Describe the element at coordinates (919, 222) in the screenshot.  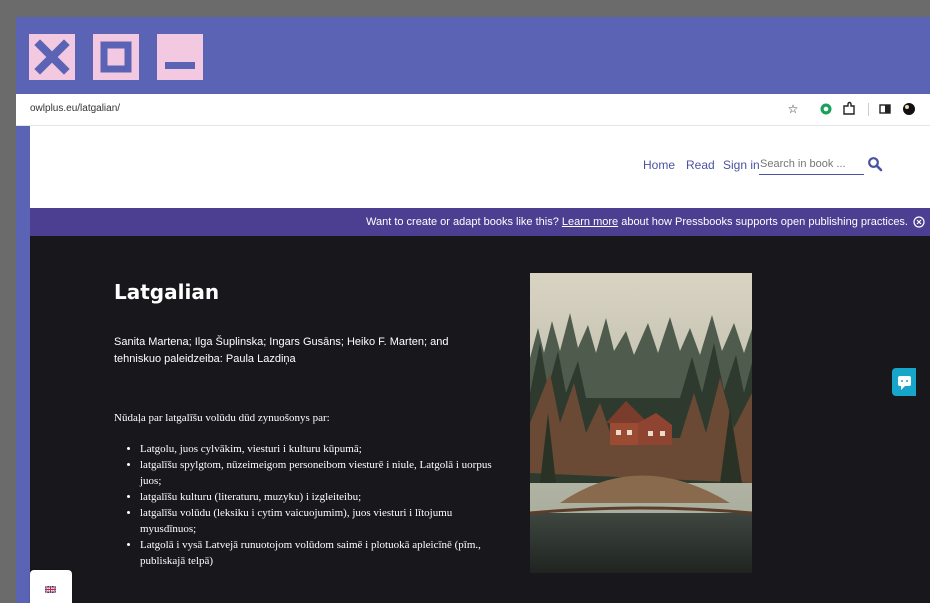
I see `close-circle-icon` at that location.